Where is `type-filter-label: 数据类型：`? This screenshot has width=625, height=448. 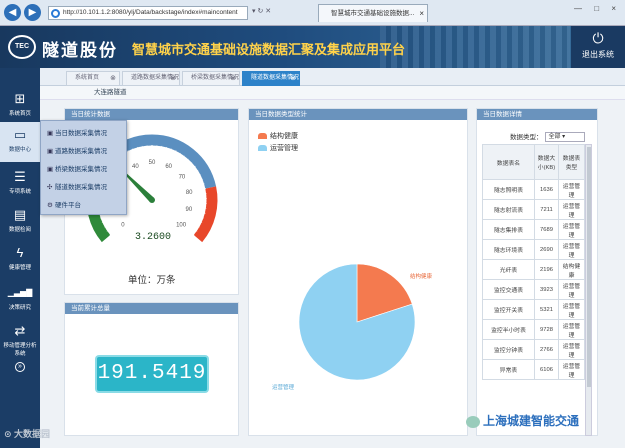
type-filter-label: 数据类型： is located at coordinates (526, 137).